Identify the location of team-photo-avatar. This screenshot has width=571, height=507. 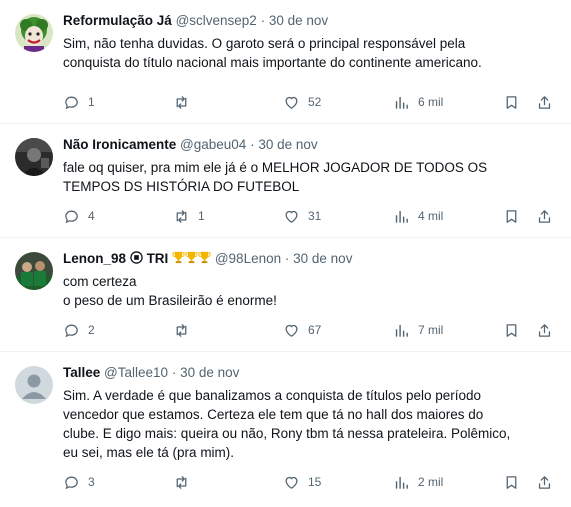
(34, 271).